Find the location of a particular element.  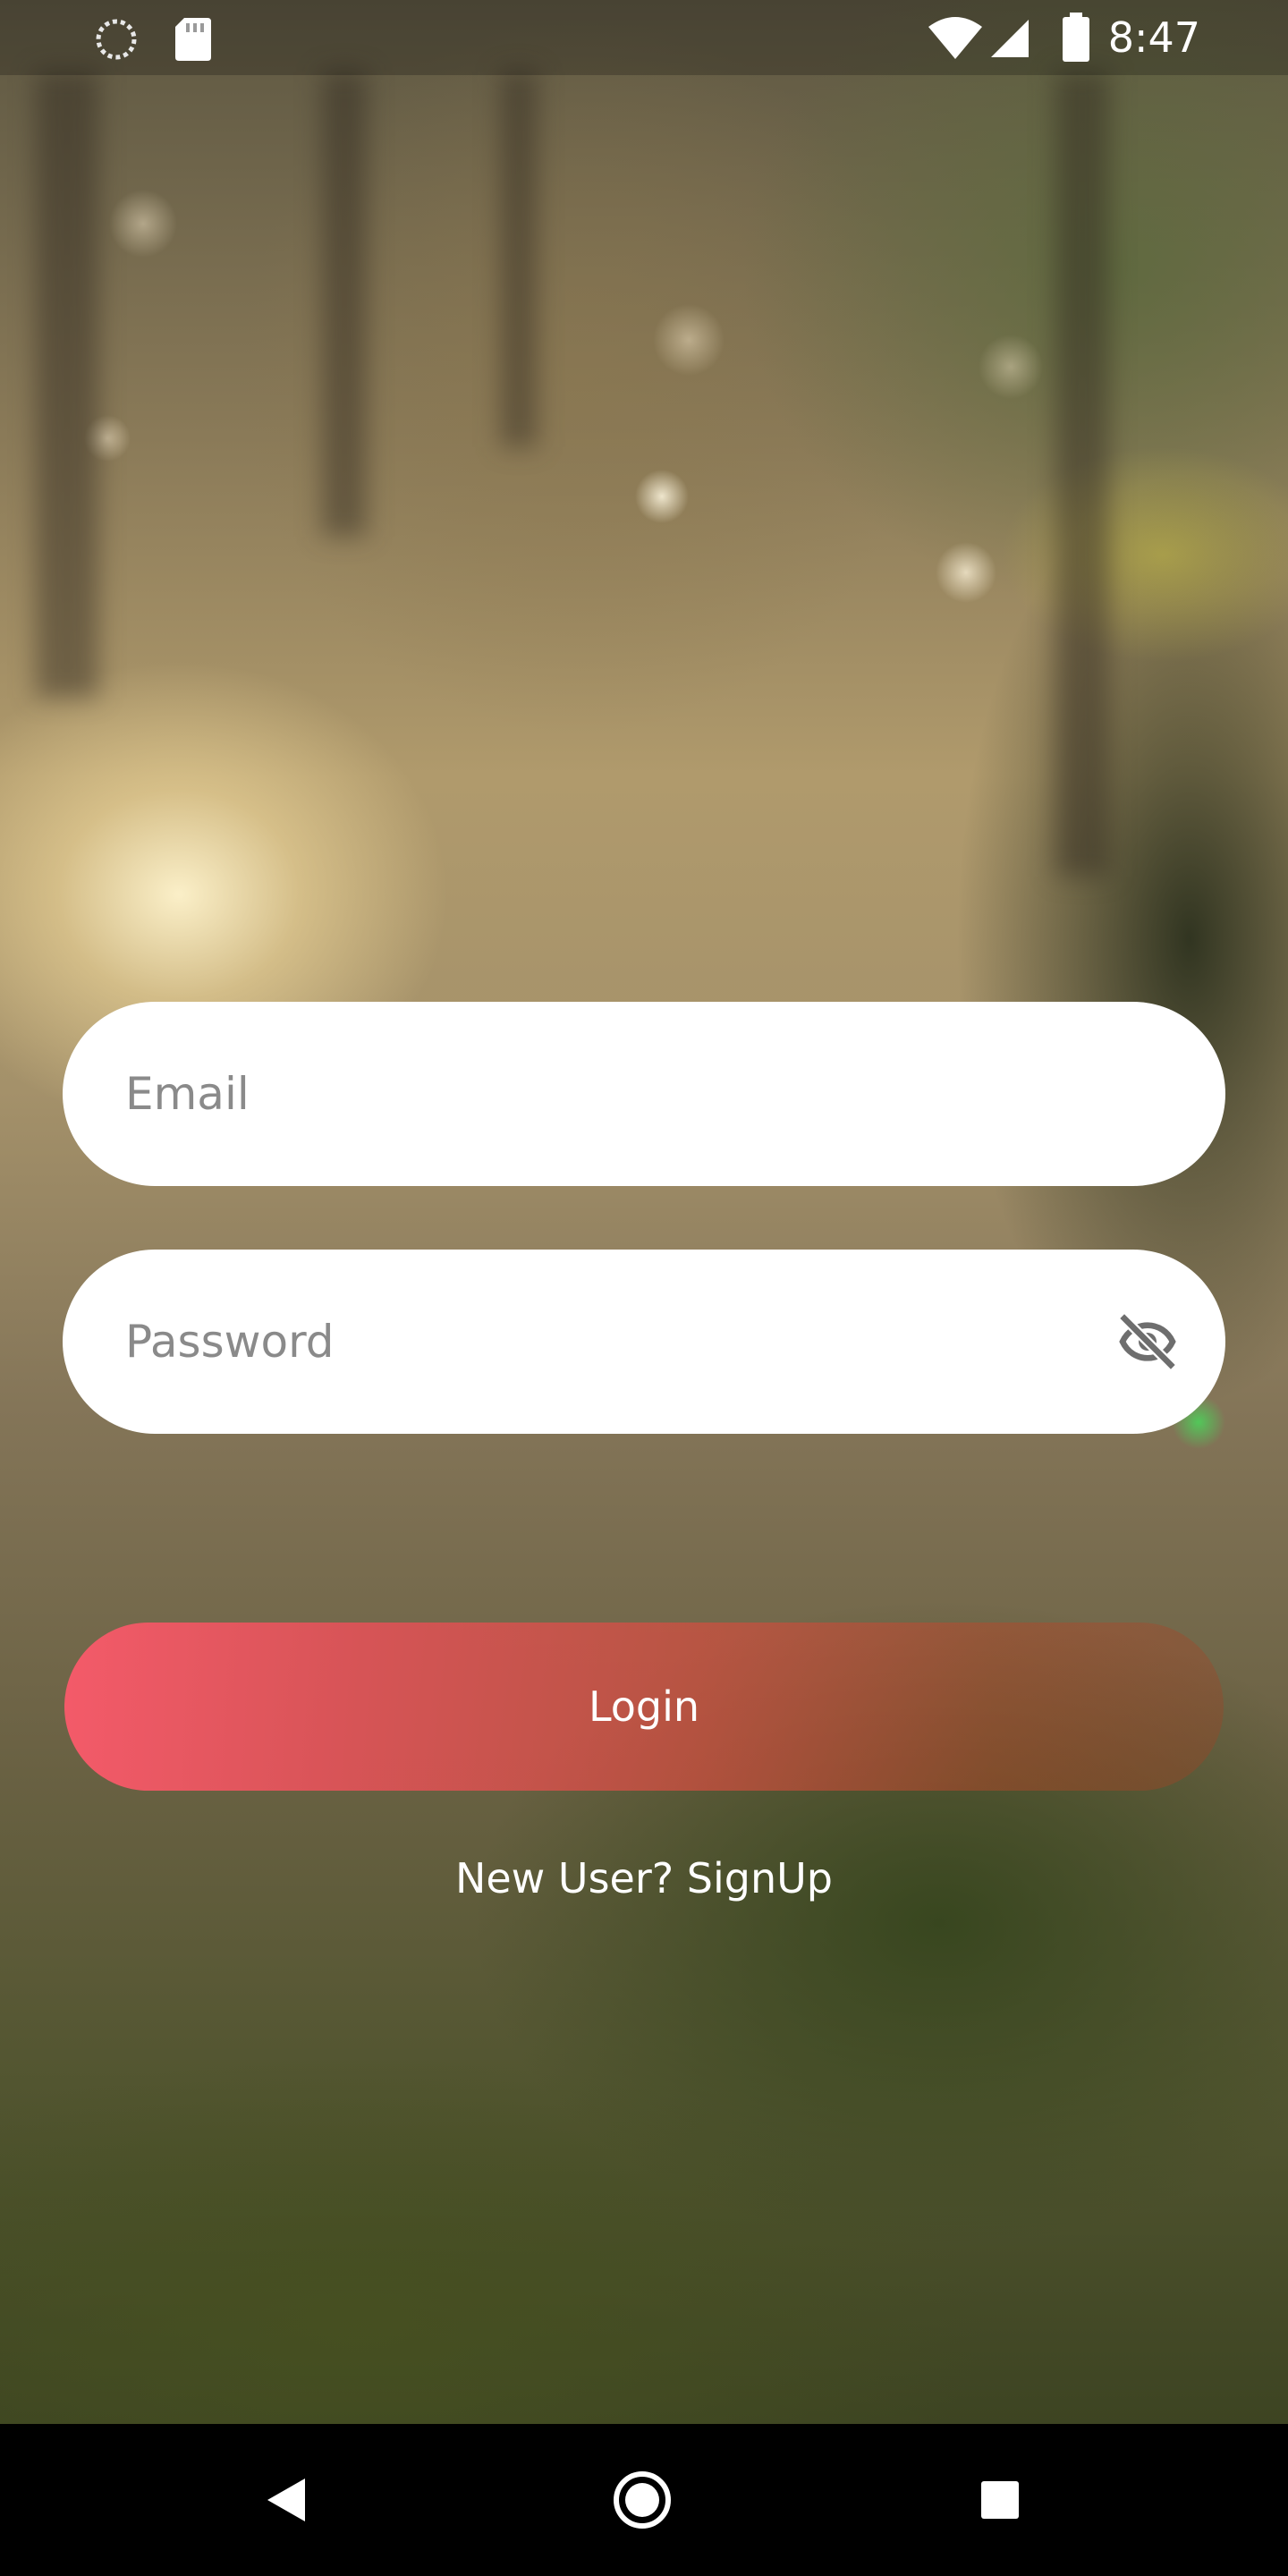

navigation-bar is located at coordinates (644, 2500).